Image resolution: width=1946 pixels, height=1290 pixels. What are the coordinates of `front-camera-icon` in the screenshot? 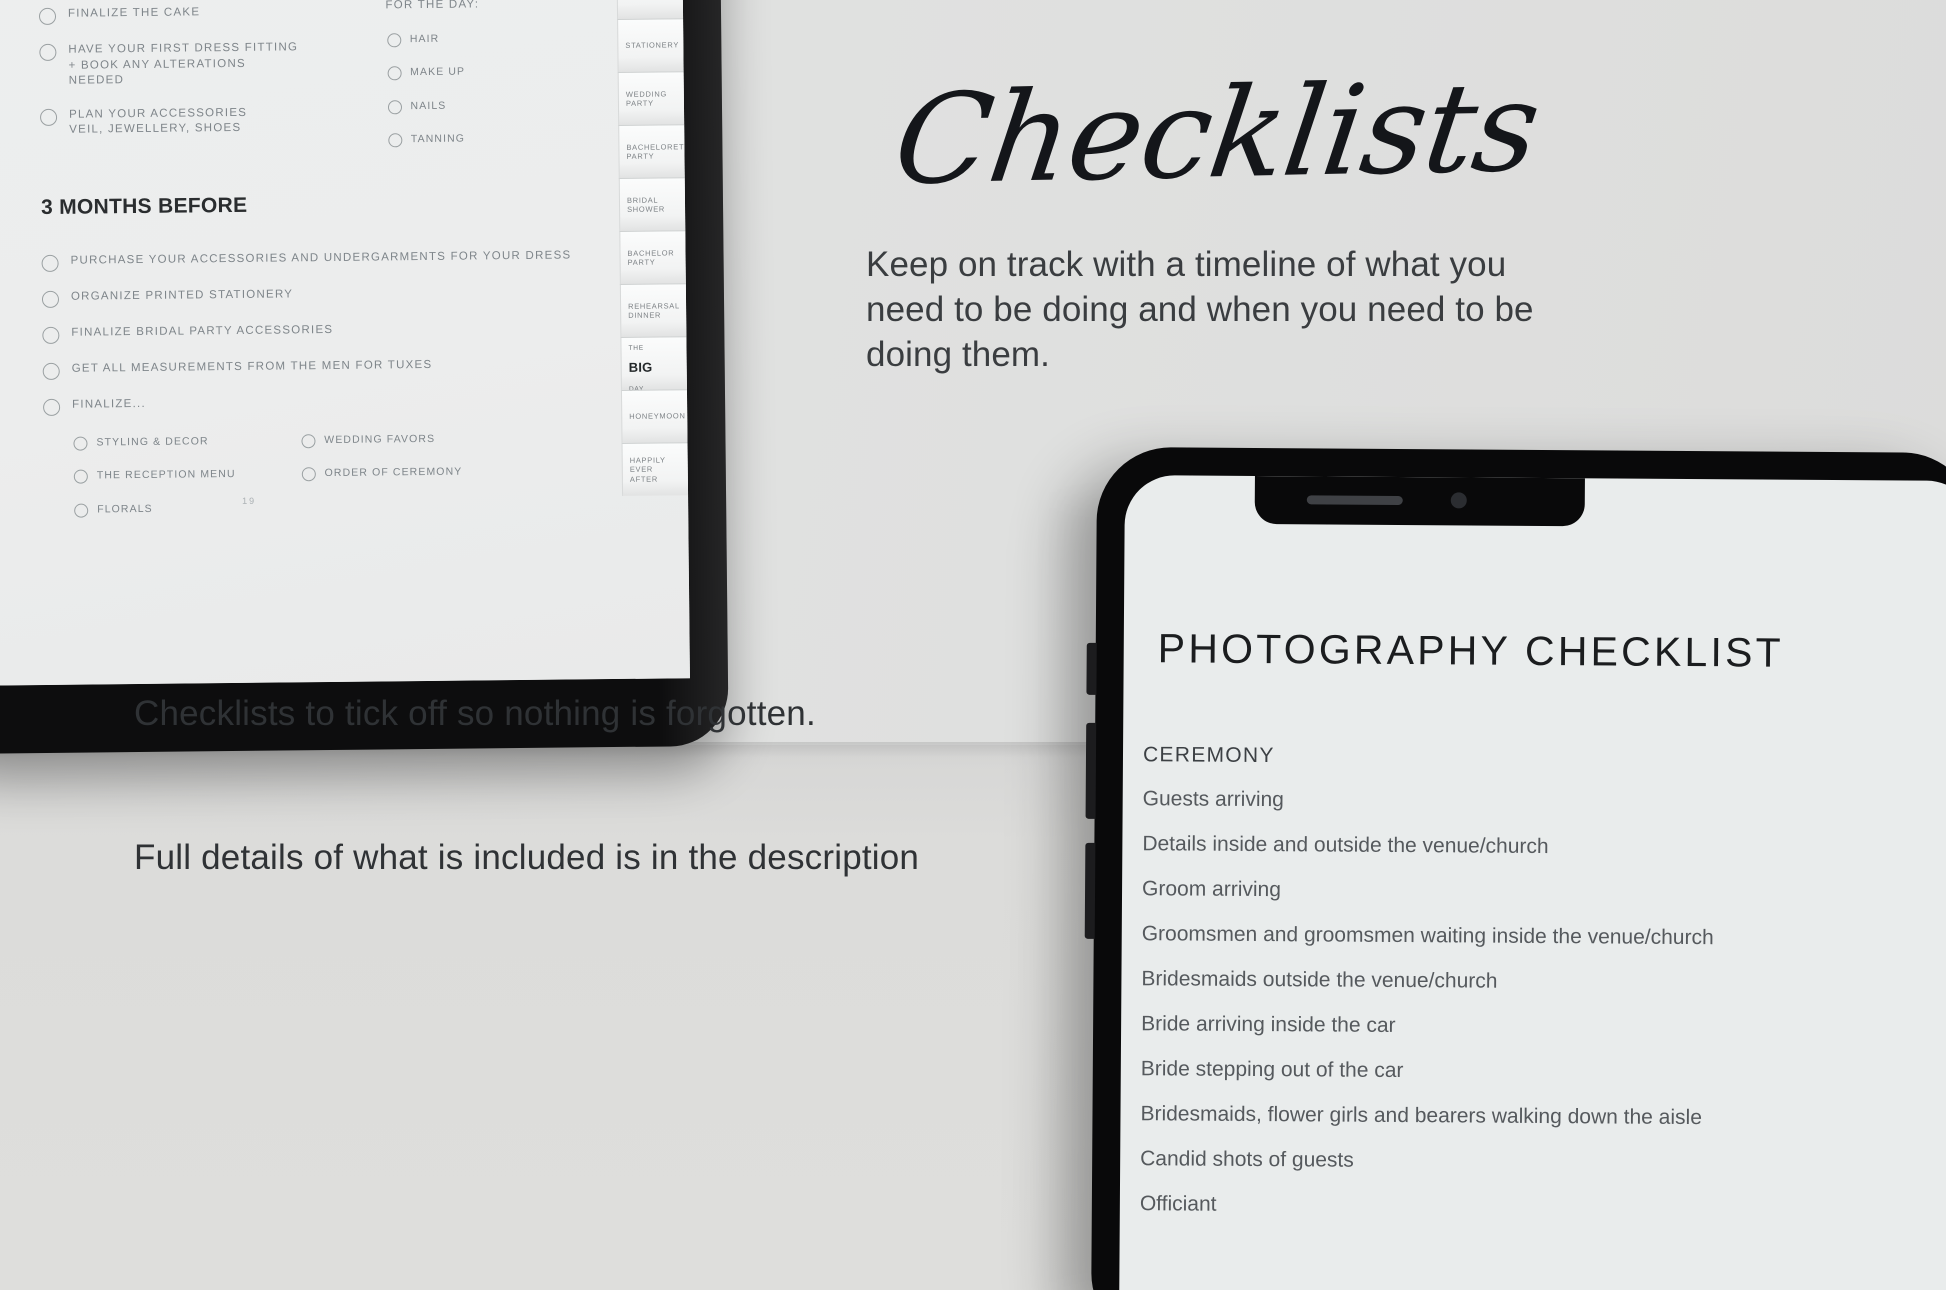 It's located at (1458, 500).